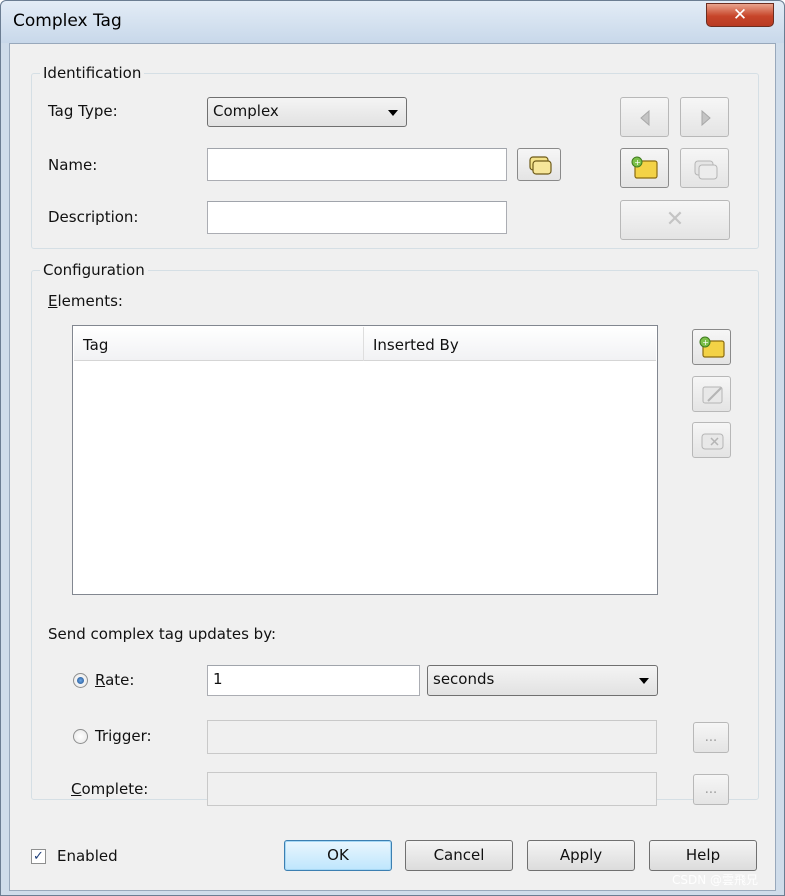  I want to click on tag-browse-icon, so click(540, 165).